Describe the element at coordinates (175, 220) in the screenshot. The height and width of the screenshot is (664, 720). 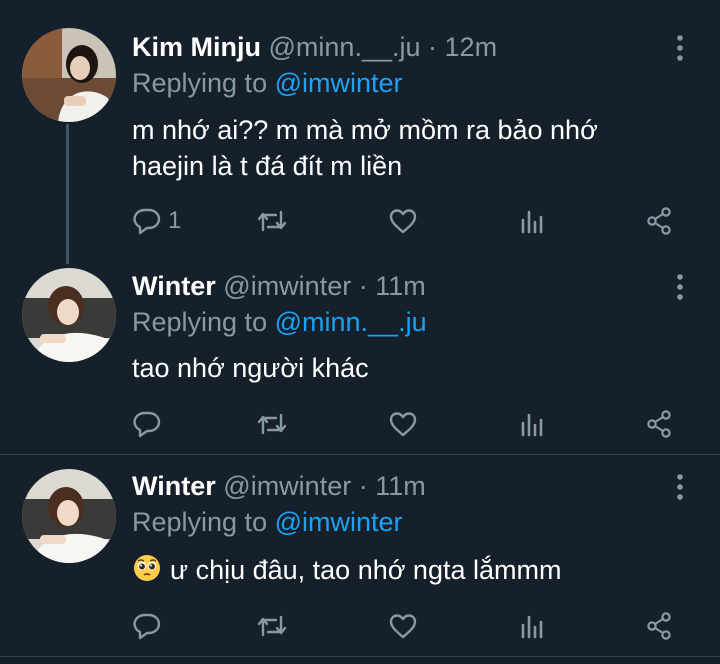
I see `reply-count: 1` at that location.